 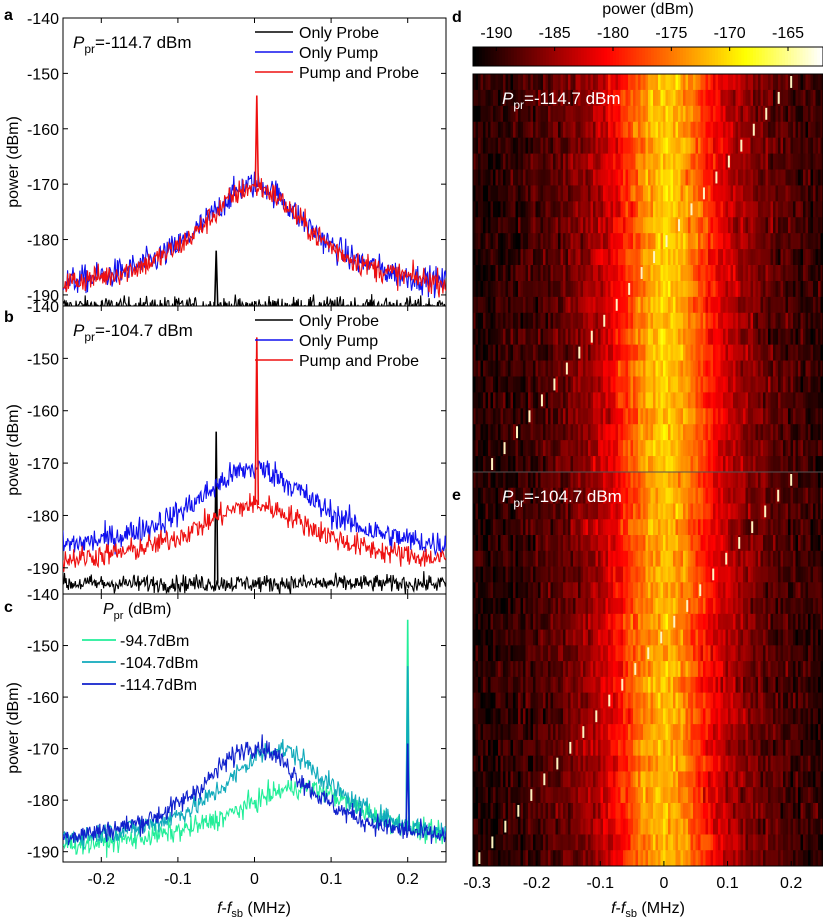 What do you see at coordinates (339, 321) in the screenshot?
I see `legend-label-b-0: Only Probe` at bounding box center [339, 321].